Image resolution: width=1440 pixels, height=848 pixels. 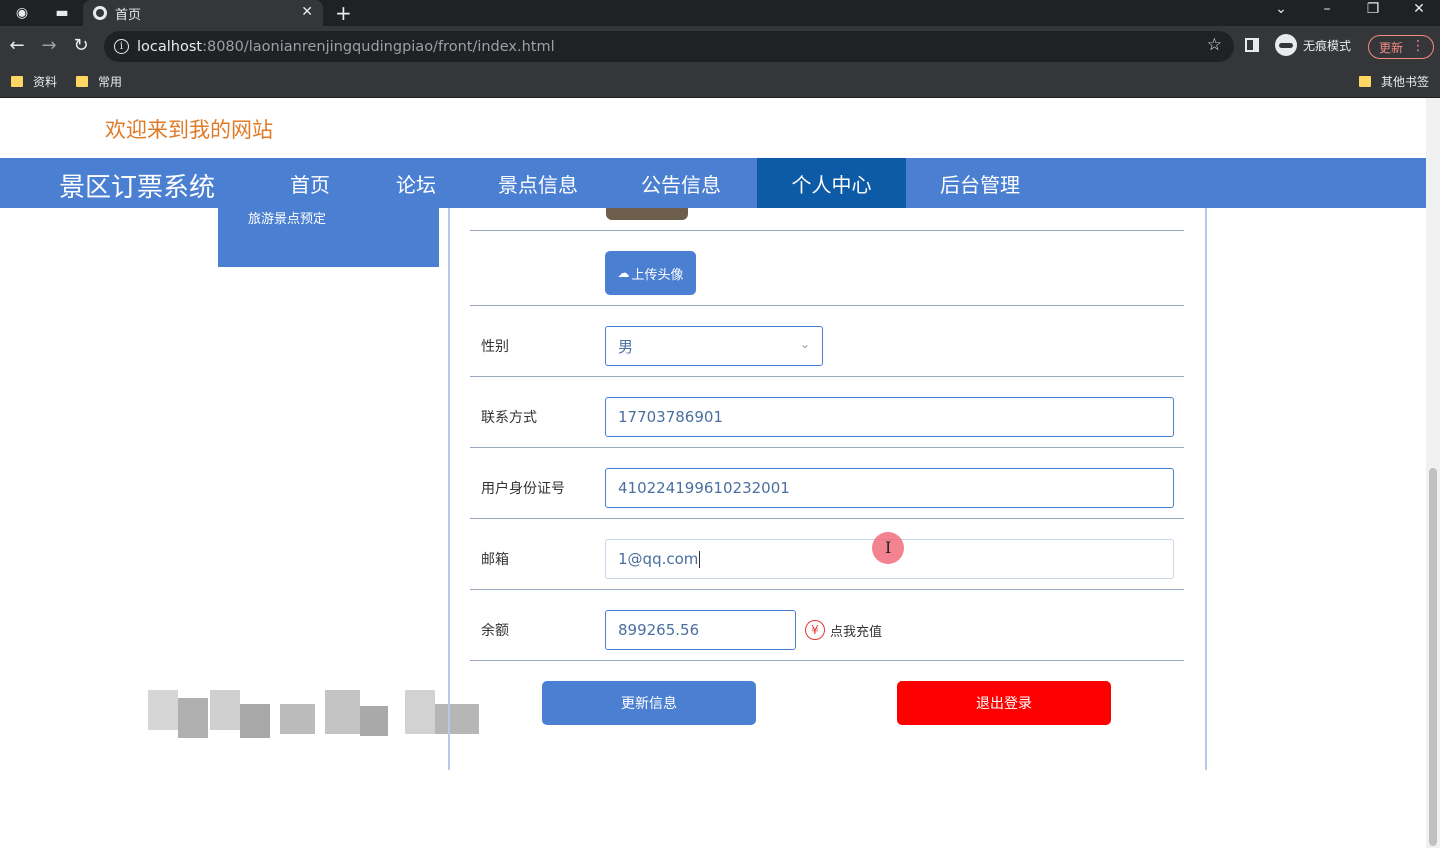 What do you see at coordinates (137, 185) in the screenshot?
I see `site-brand: 景区订票系统` at bounding box center [137, 185].